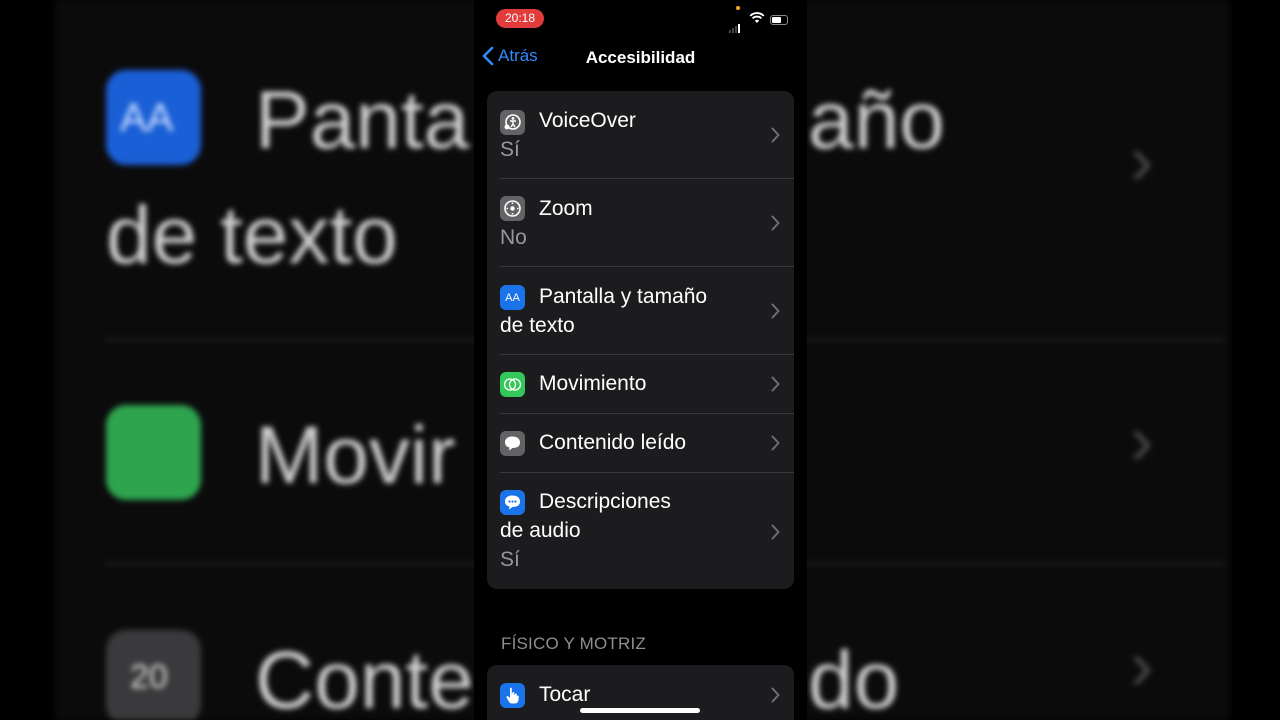 The image size is (1280, 720). I want to click on settings-row-voiceover: VoiceOver Sí, so click(647, 135).